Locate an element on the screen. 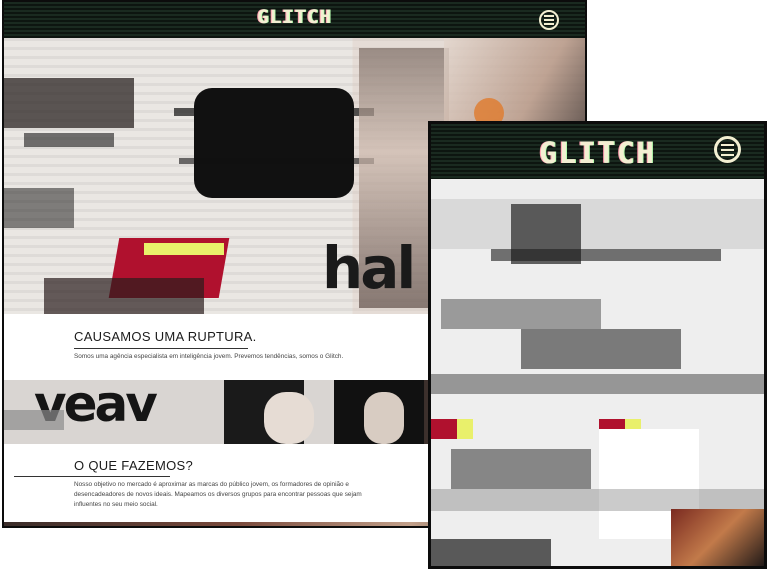 The height and width of the screenshot is (569, 767). section-title-rupture: CAUSAMOS UMA RUPTURA. is located at coordinates (165, 336).